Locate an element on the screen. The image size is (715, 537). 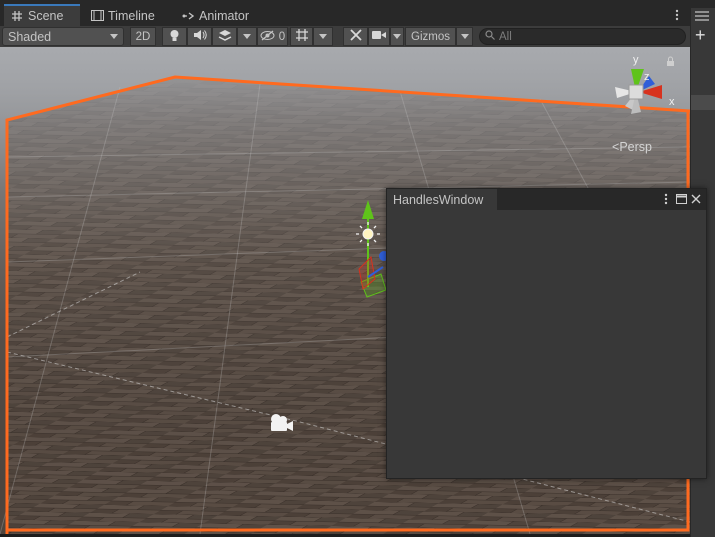
projection-toggle: <Persp is located at coordinates (632, 147).